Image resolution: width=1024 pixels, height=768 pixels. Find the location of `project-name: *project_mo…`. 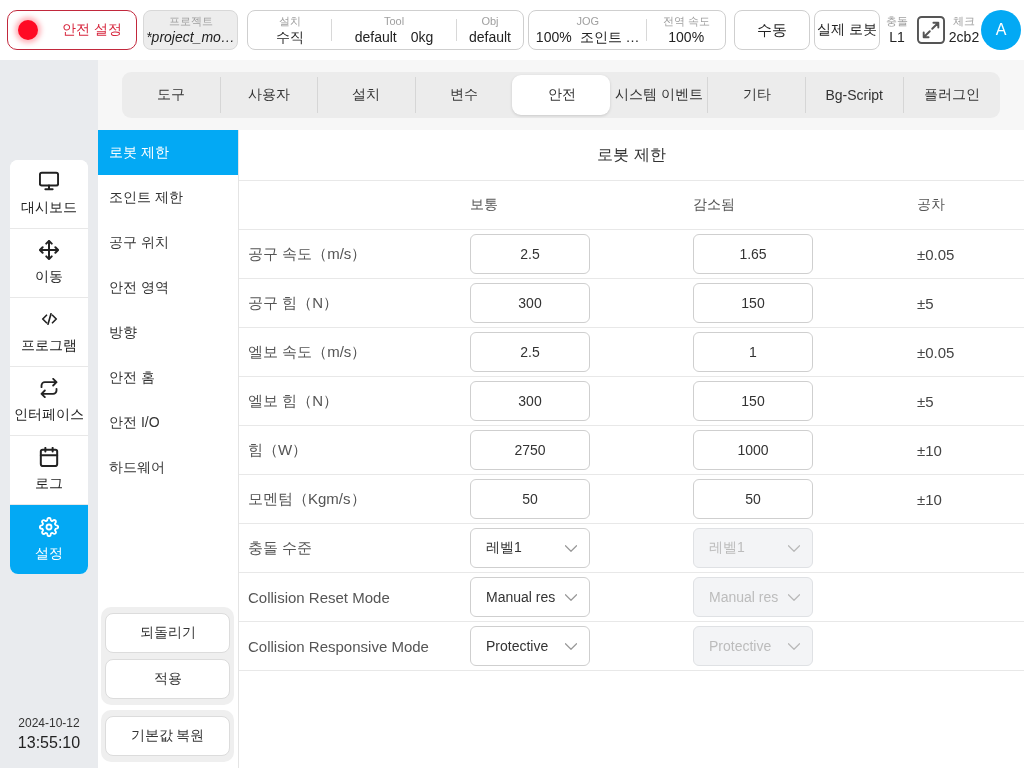

project-name: *project_mo… is located at coordinates (190, 36).